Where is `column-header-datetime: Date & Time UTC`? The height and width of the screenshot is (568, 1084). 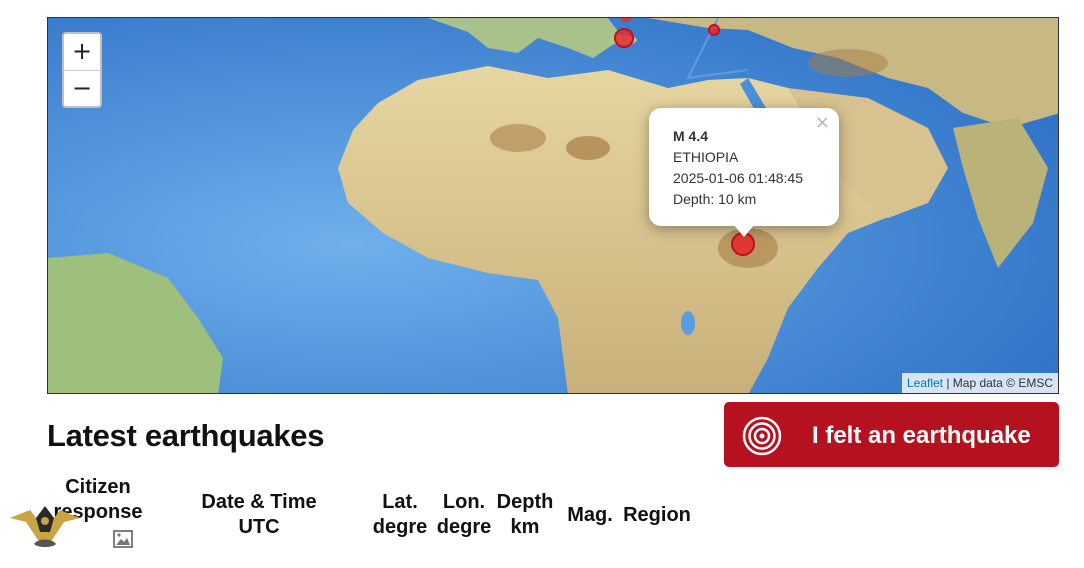 column-header-datetime: Date & Time UTC is located at coordinates (259, 515).